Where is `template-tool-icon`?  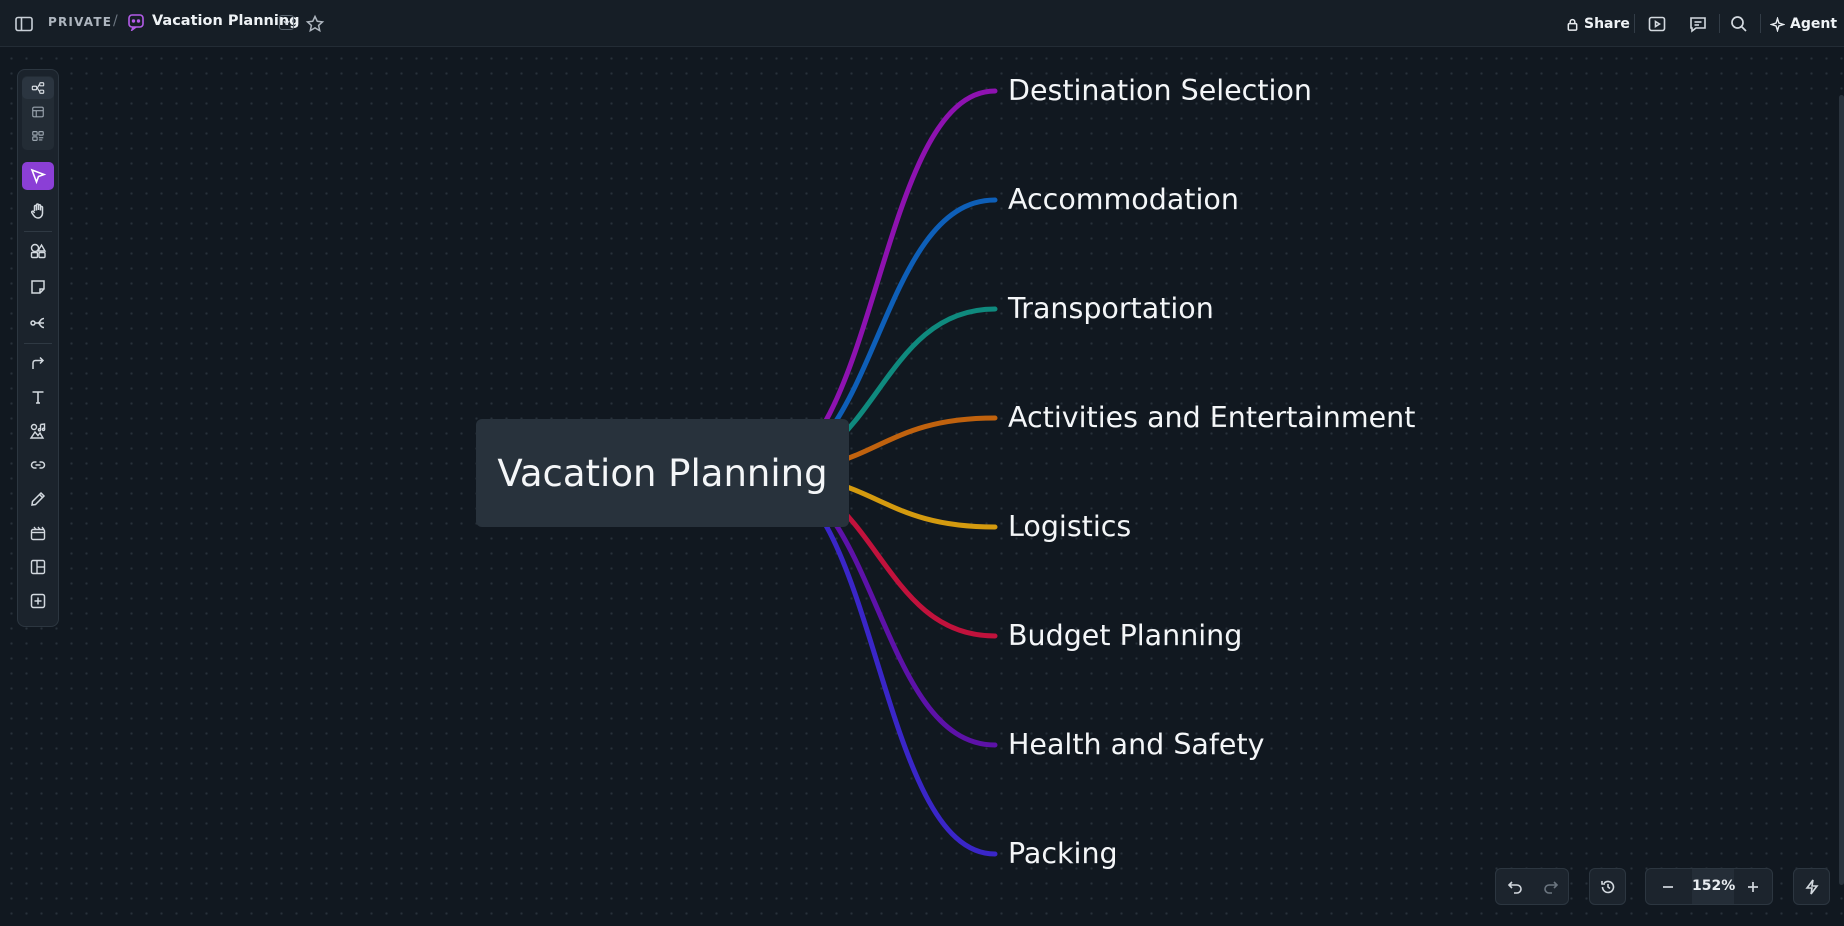 template-tool-icon is located at coordinates (38, 567).